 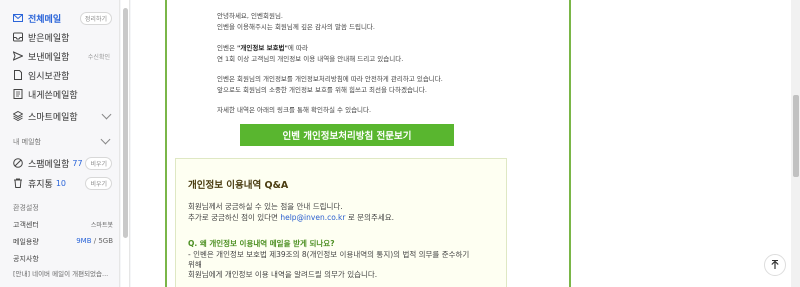 What do you see at coordinates (310, 59) in the screenshot?
I see `annual-text: 연 1회 이상 고객님의 개인정보 이용 내역을 안내해 드리고 있습니다.` at bounding box center [310, 59].